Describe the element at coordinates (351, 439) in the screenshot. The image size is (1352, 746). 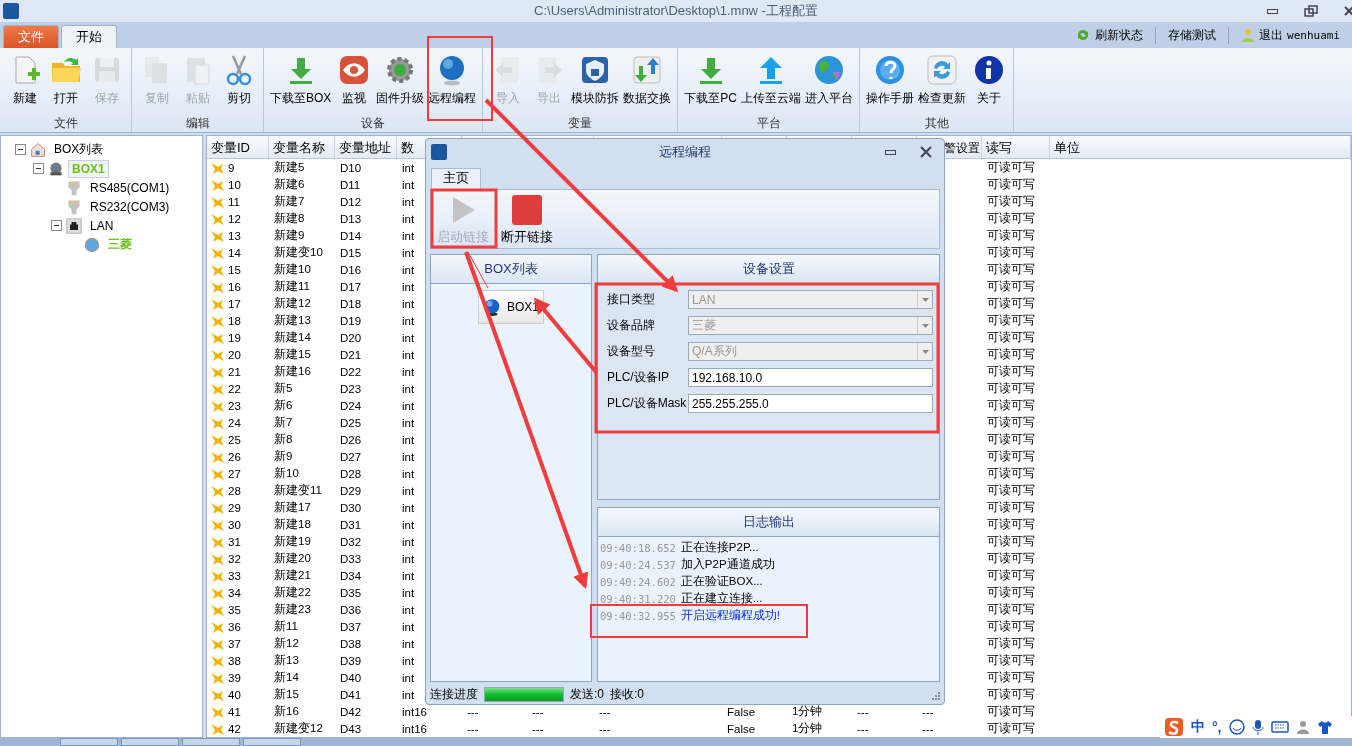
I see `table-cell: D26` at that location.